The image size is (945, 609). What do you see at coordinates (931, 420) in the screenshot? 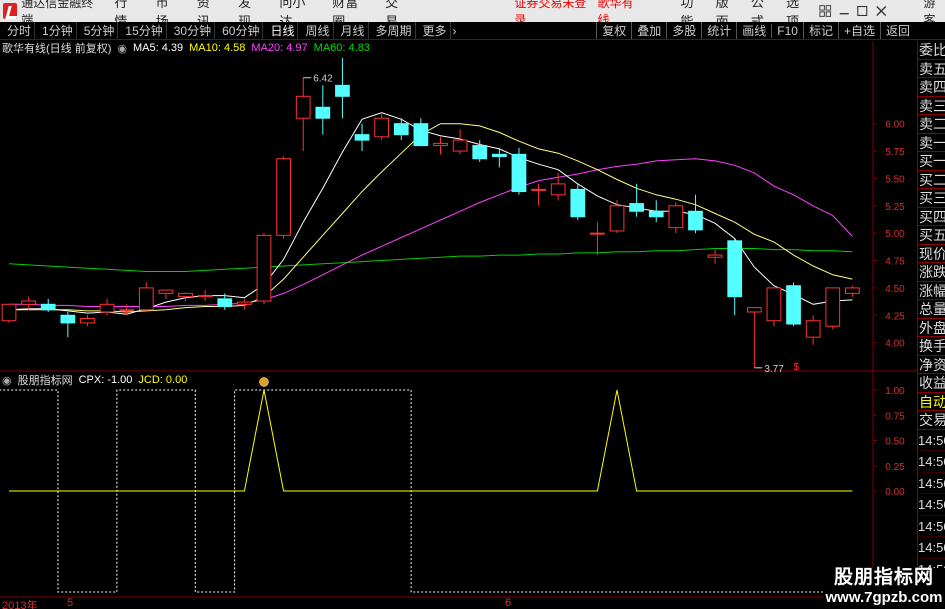
I see `trade-field-1: 交易` at bounding box center [931, 420].